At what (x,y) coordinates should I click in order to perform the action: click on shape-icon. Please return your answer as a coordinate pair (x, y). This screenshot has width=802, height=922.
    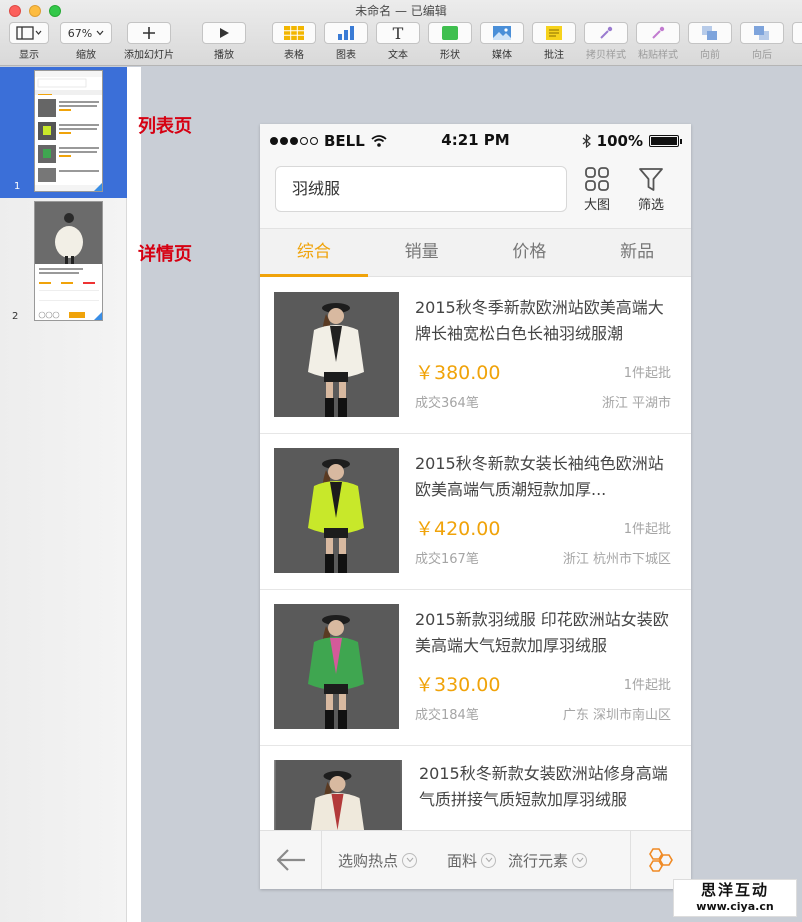
    Looking at the image, I should click on (450, 33).